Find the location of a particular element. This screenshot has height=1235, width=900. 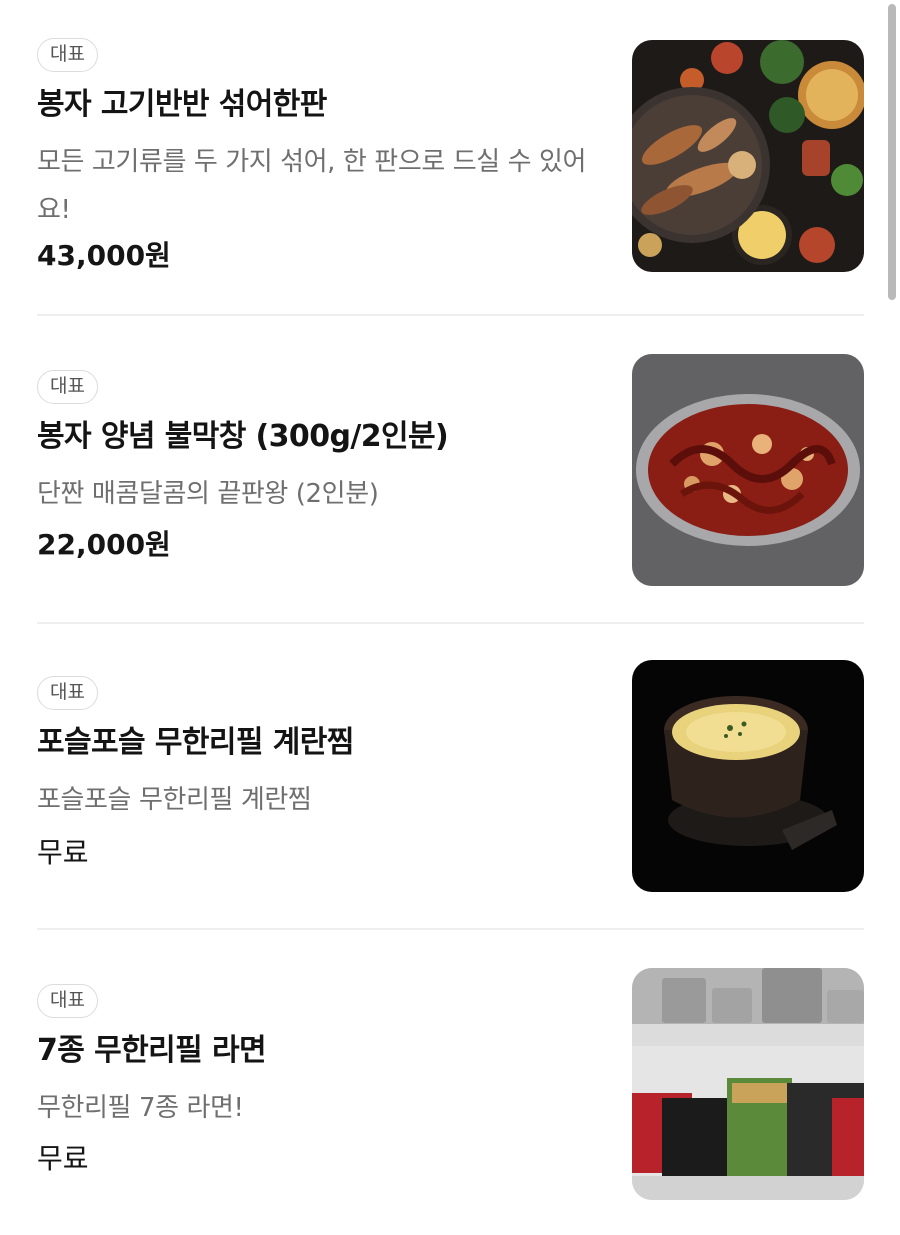

makchang-illustration is located at coordinates (748, 470).